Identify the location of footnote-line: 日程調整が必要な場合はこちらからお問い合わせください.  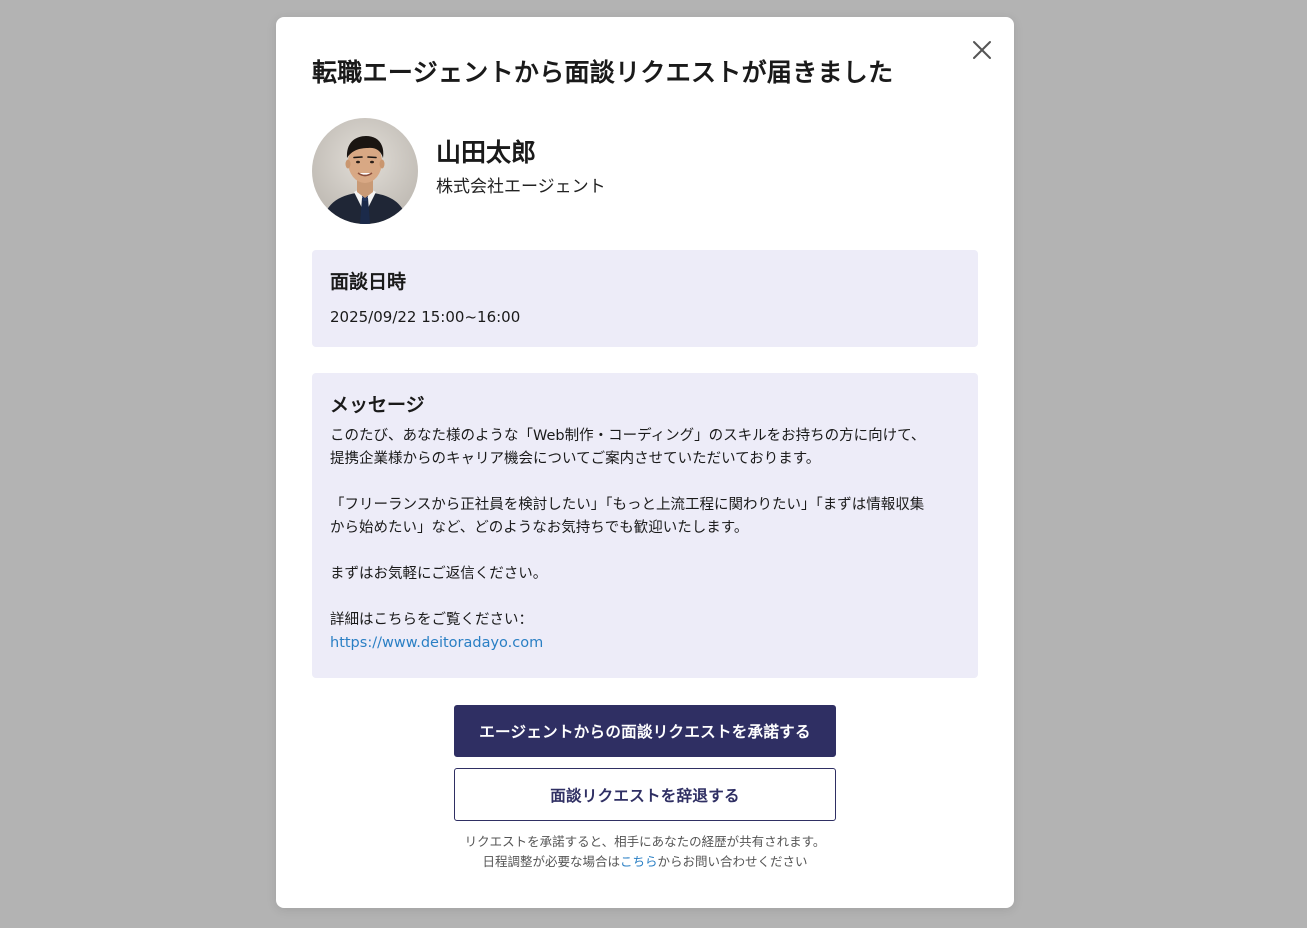
(645, 862).